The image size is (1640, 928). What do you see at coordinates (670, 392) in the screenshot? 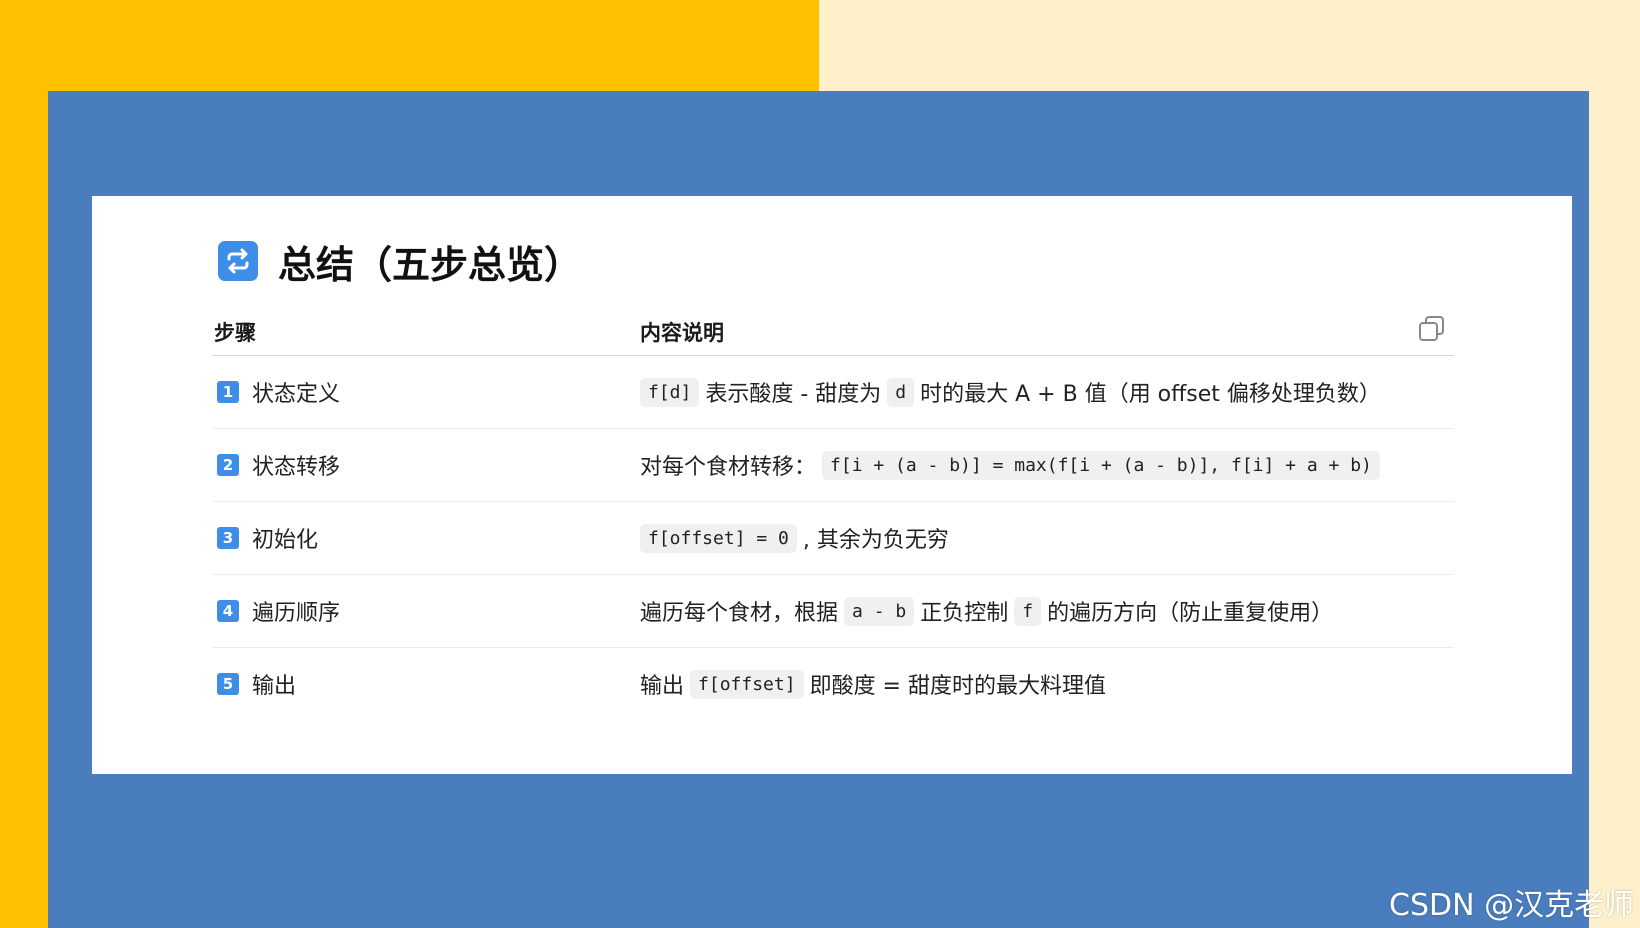
I see `inline-code: f[d]` at bounding box center [670, 392].